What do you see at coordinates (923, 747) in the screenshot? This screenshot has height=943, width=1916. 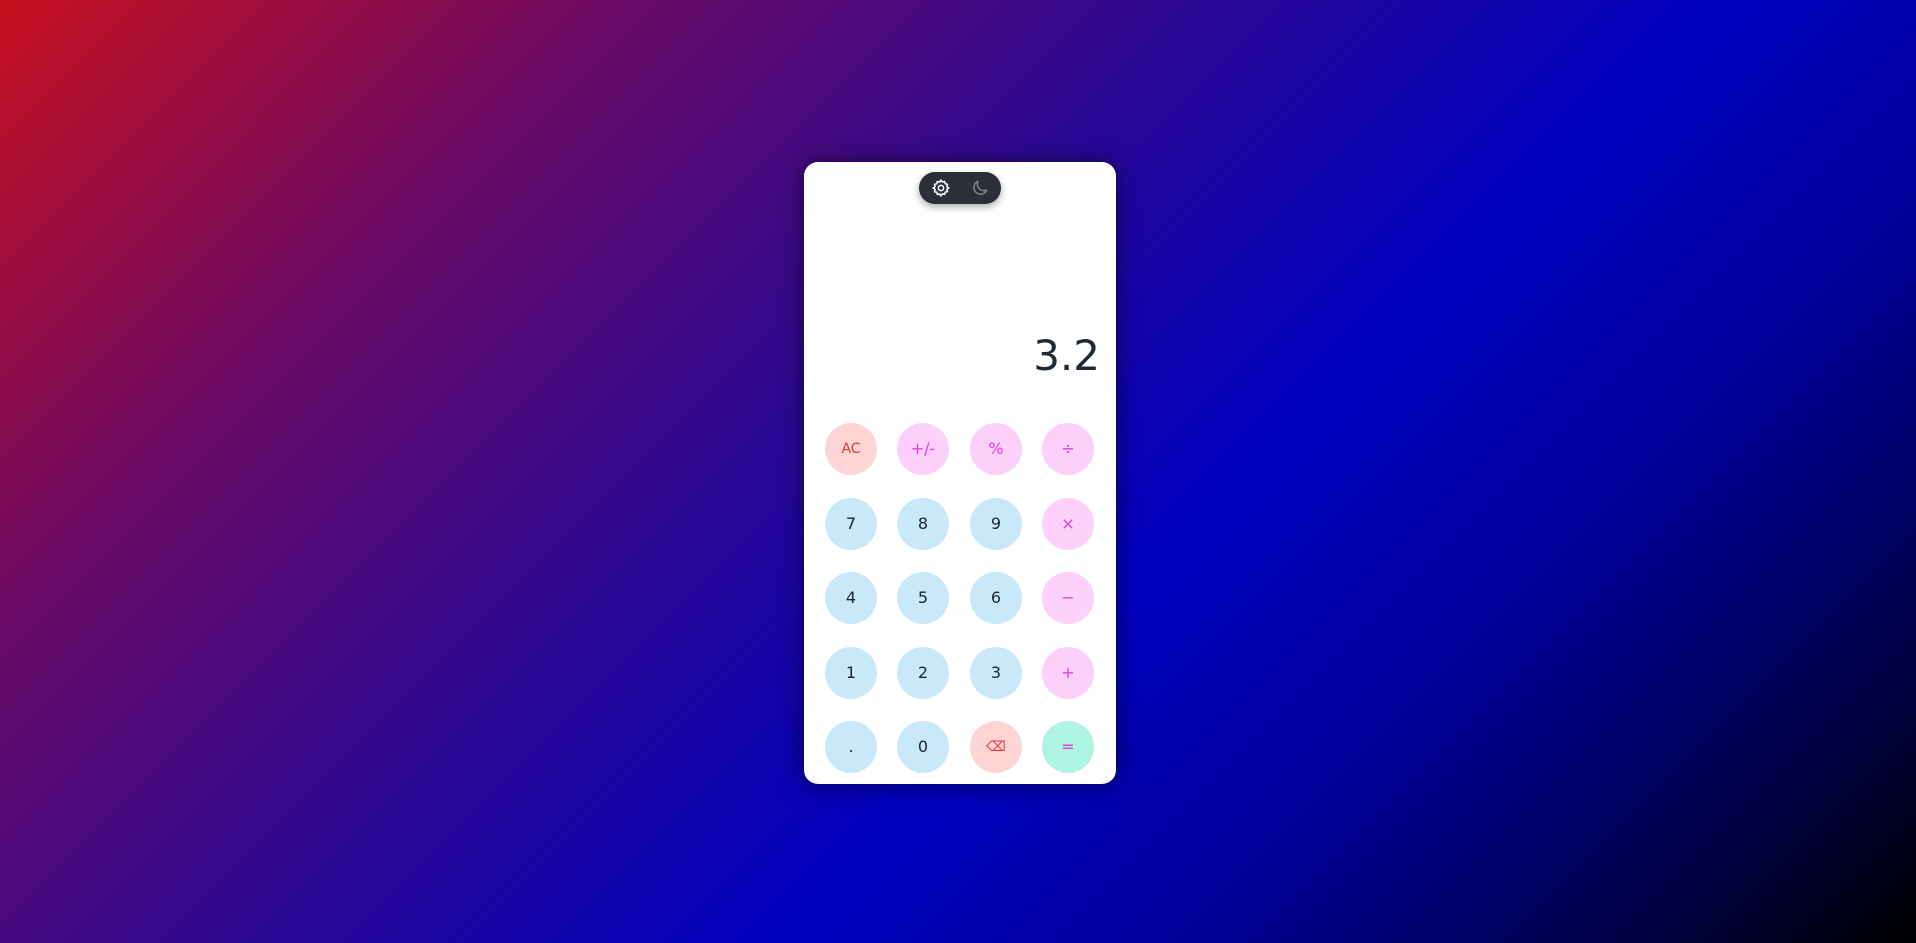 I see `digit-0-button: 0` at bounding box center [923, 747].